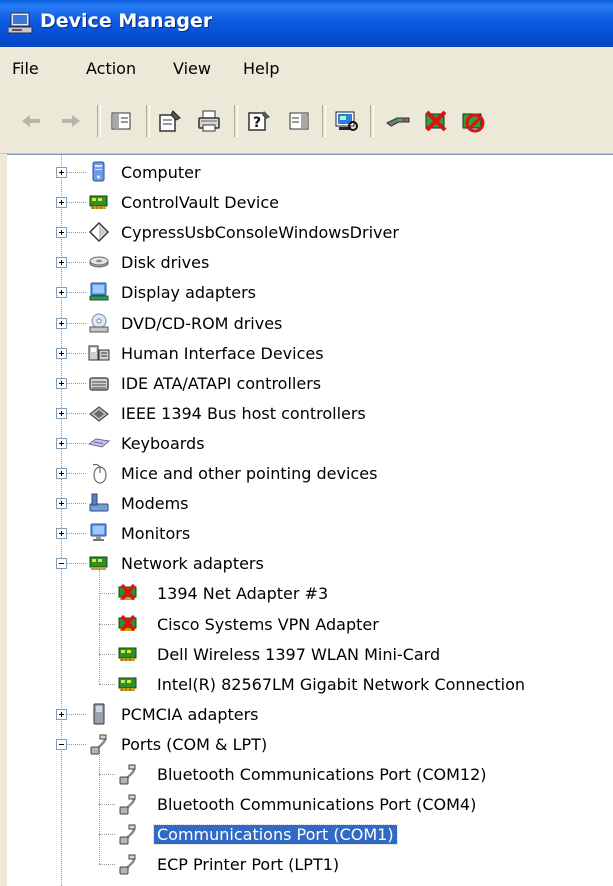 This screenshot has height=886, width=613. Describe the element at coordinates (156, 534) in the screenshot. I see `tree-item-label: Monitors` at that location.